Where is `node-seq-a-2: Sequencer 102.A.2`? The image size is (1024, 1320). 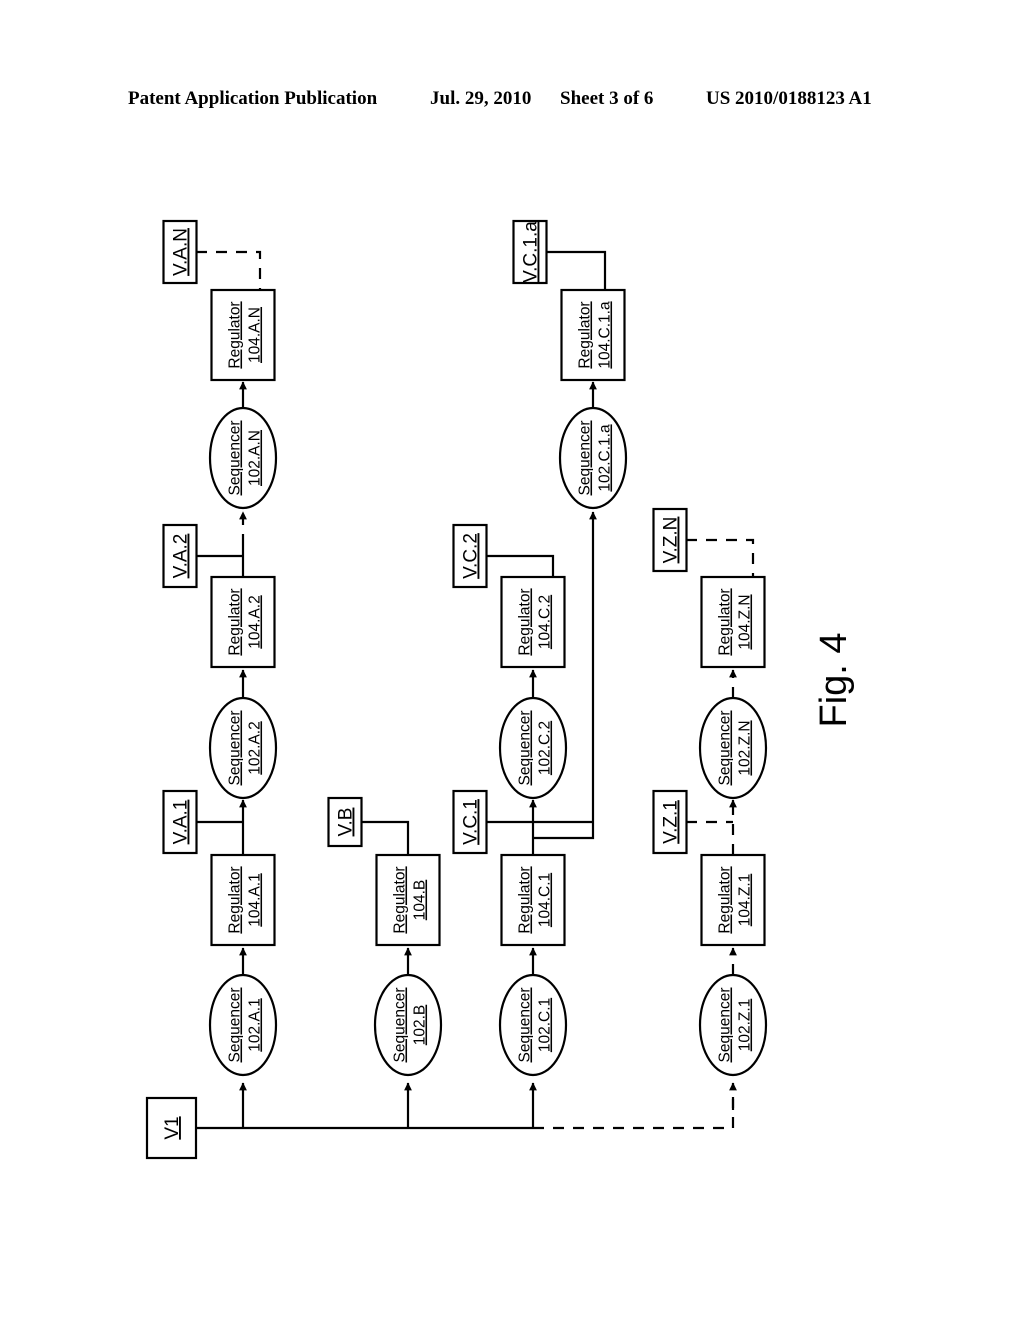
node-seq-a-2: Sequencer 102.A.2 is located at coordinates (243, 748).